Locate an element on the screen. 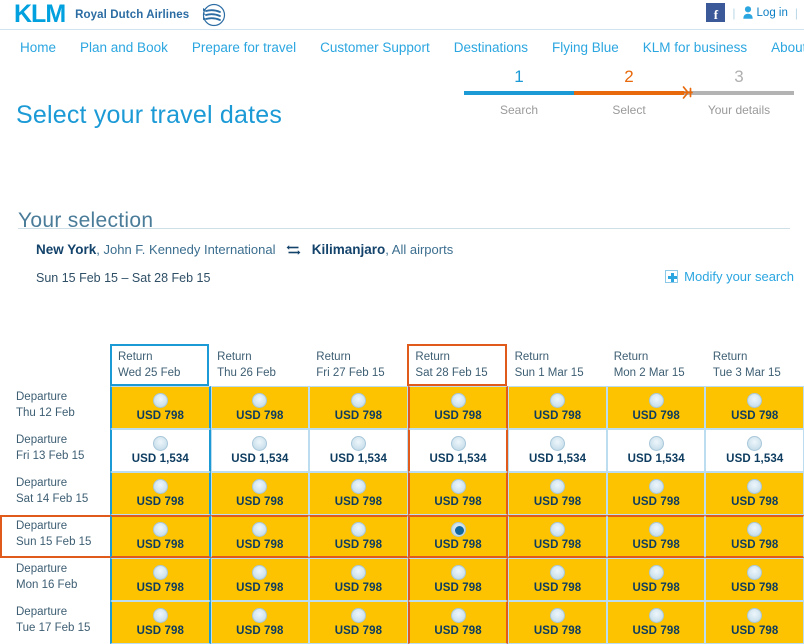 The height and width of the screenshot is (644, 804). departure-date-header-5: Departure Tue 17 Feb 15 is located at coordinates (55, 622).